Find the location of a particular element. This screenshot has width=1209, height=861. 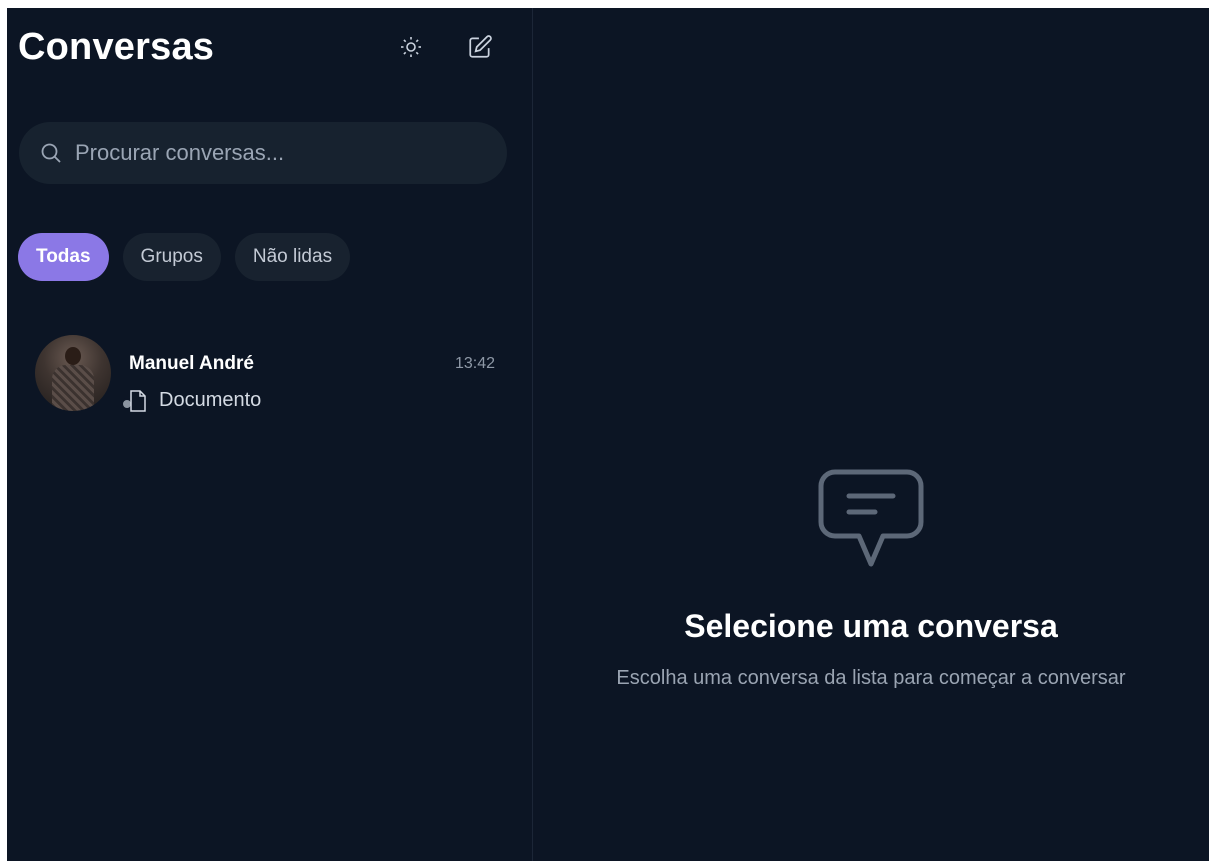

conversation-preview: Documento is located at coordinates (312, 400).